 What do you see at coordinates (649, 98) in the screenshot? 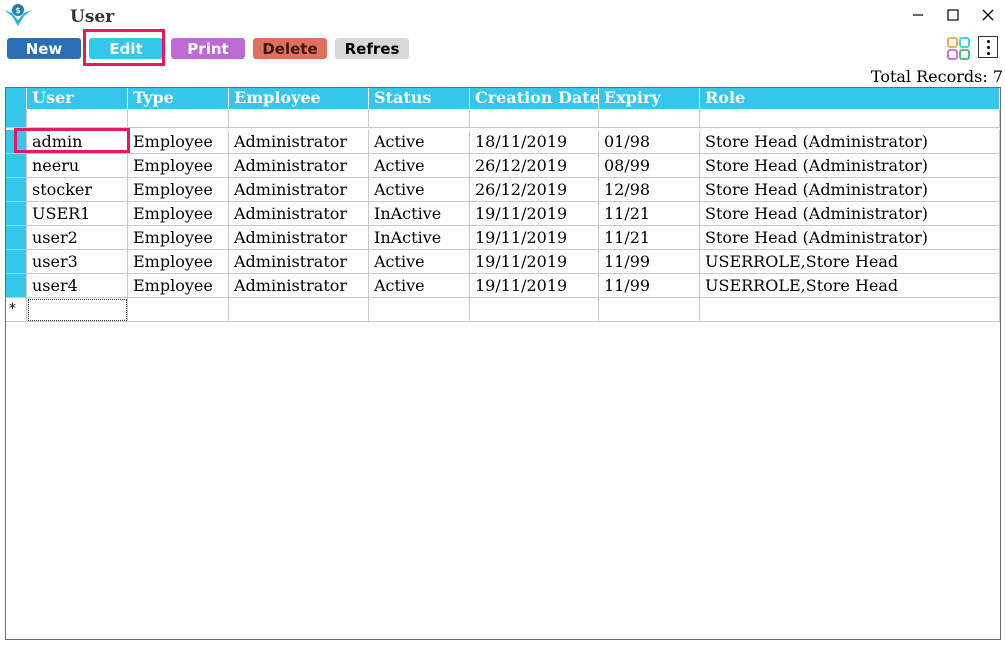
I see `column-header-expiry: Expiry` at bounding box center [649, 98].